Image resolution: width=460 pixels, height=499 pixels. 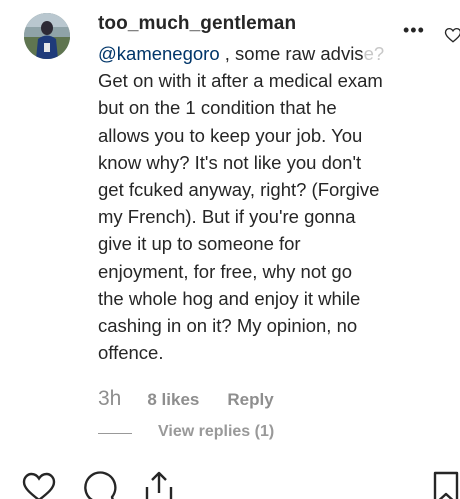 I want to click on comment-line: give it up to someone for, so click(x=199, y=244).